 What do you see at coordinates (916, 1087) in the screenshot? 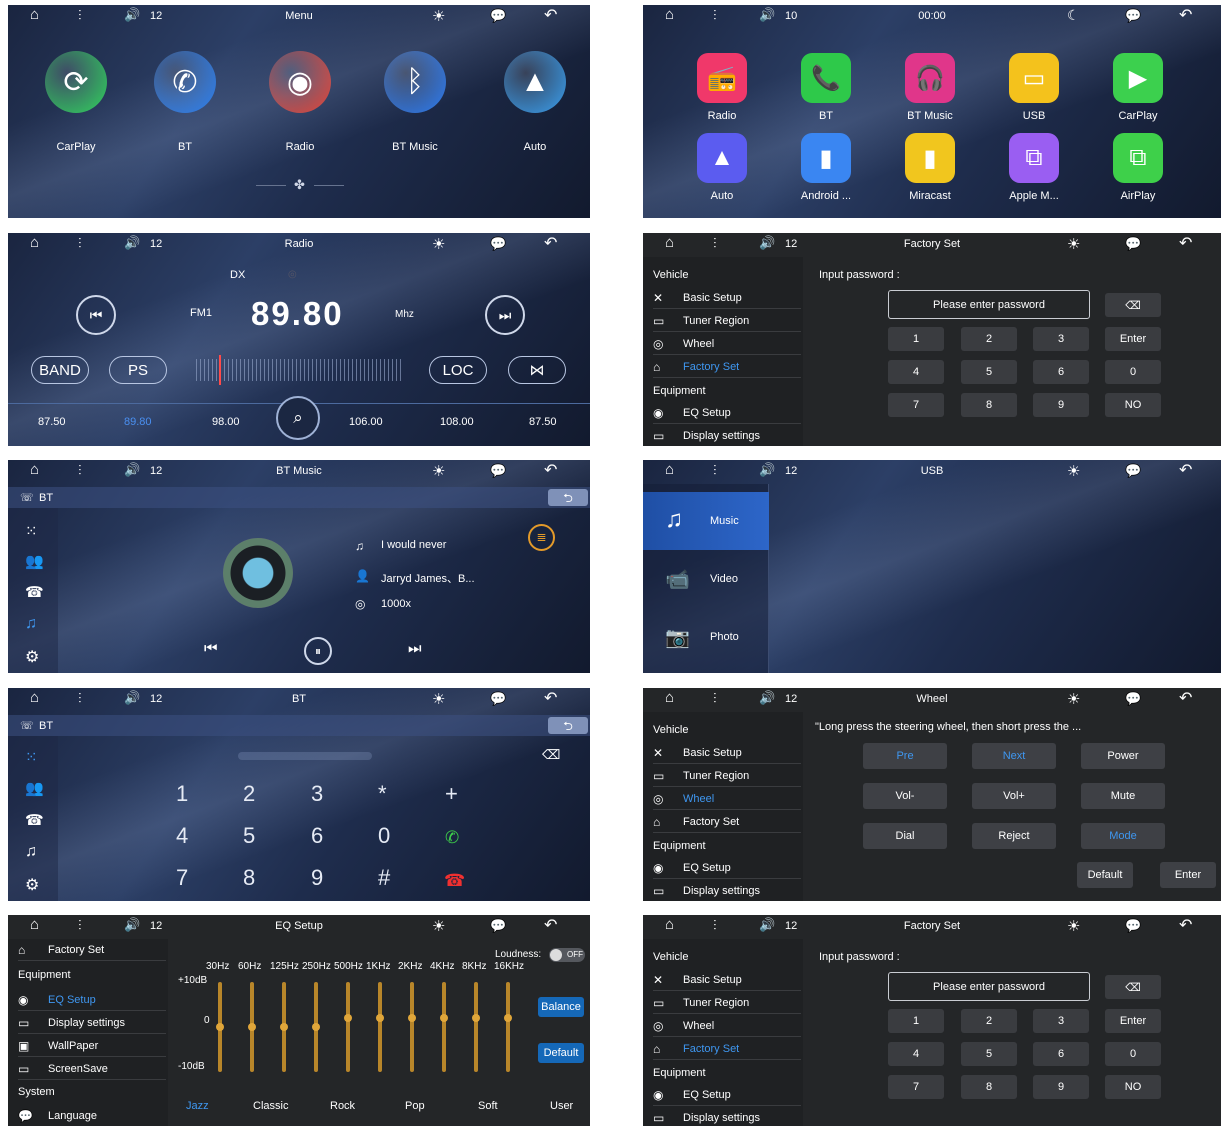
I see `pin-key: 7` at bounding box center [916, 1087].